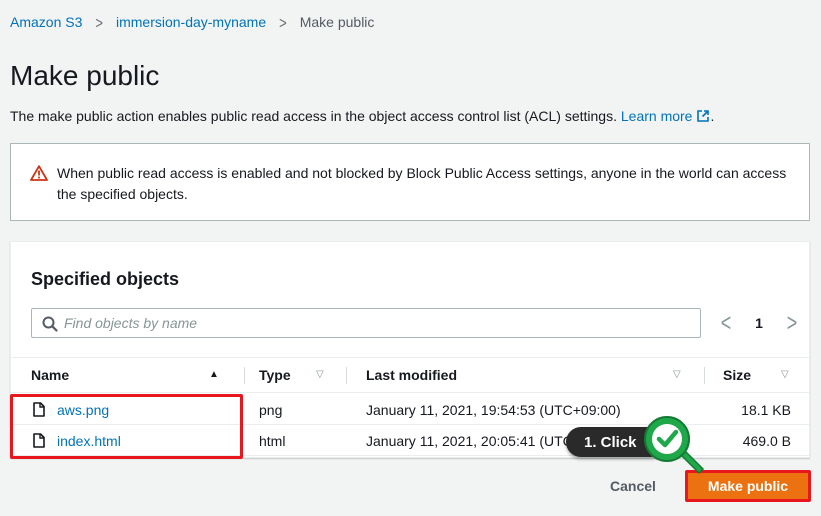 The width and height of the screenshot is (821, 516). Describe the element at coordinates (712, 116) in the screenshot. I see `description-end: .` at that location.